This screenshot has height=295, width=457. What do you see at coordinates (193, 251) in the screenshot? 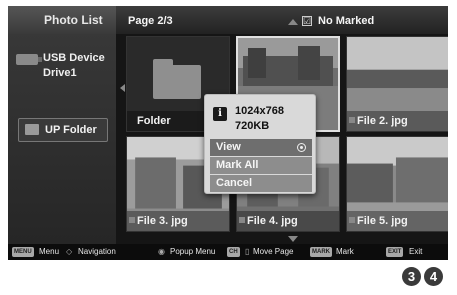
I see `popup-menu-hint: Popup Menu` at bounding box center [193, 251].